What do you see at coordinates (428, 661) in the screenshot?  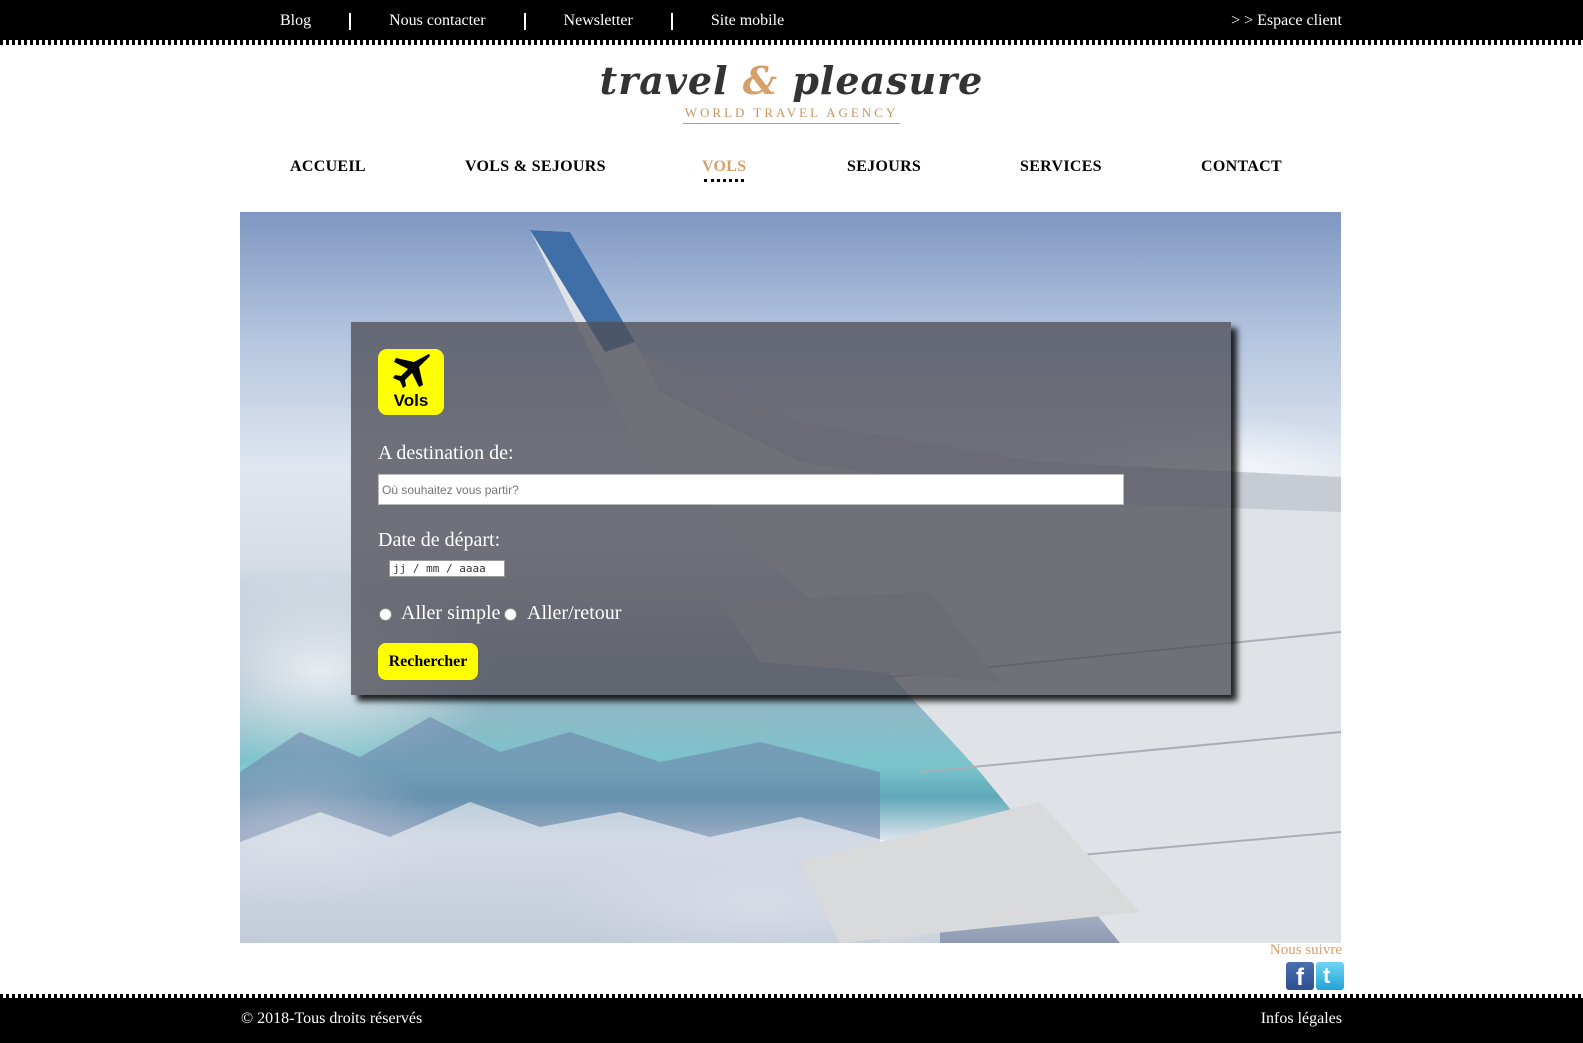 I see `search-button: Rechercher` at bounding box center [428, 661].